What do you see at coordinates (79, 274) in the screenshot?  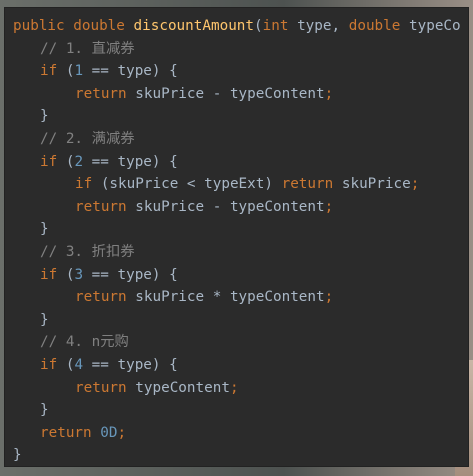 I see `code-token: 3` at bounding box center [79, 274].